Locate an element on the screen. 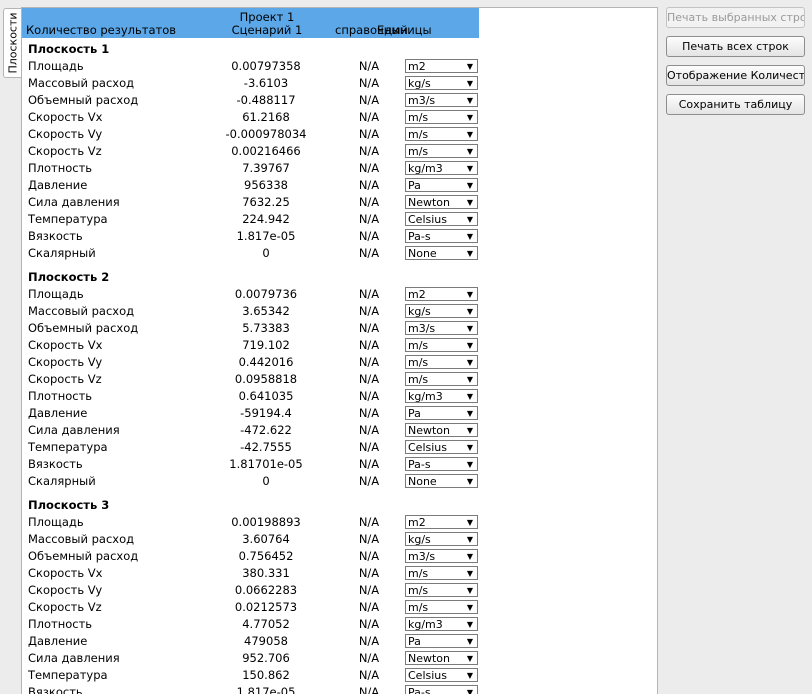  display-quantity-button: Отображение Количества is located at coordinates (735, 75).